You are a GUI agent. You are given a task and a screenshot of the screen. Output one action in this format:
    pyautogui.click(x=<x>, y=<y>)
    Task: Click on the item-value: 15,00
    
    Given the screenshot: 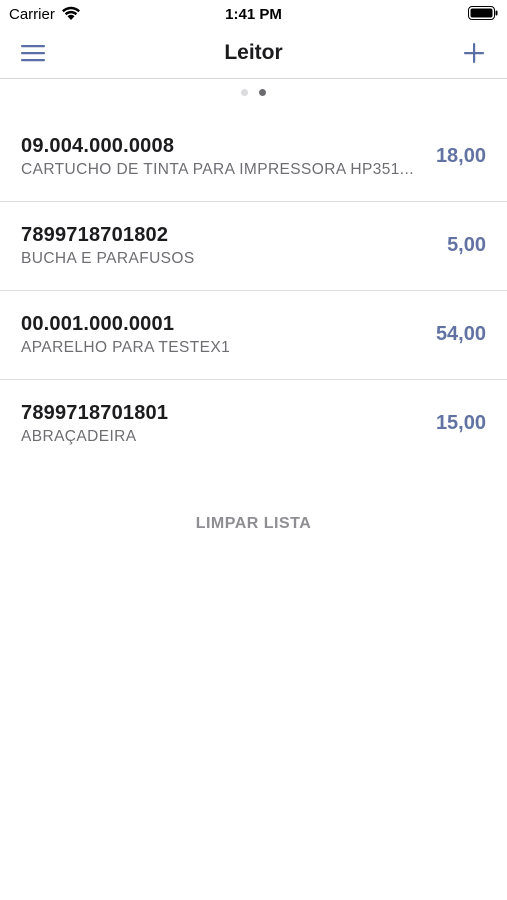 What is the action you would take?
    pyautogui.click(x=460, y=423)
    